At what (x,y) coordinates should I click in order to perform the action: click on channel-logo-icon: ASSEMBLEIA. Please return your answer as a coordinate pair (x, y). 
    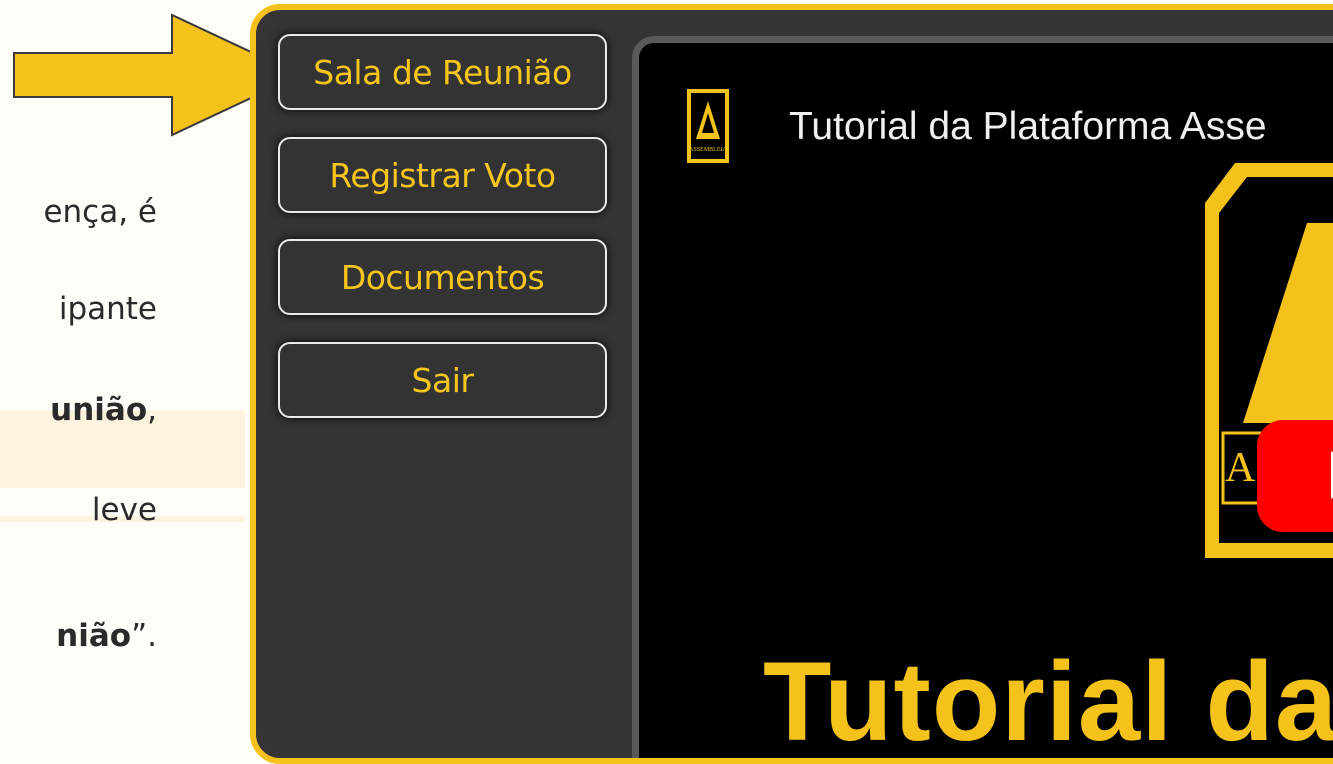
    Looking at the image, I should click on (708, 126).